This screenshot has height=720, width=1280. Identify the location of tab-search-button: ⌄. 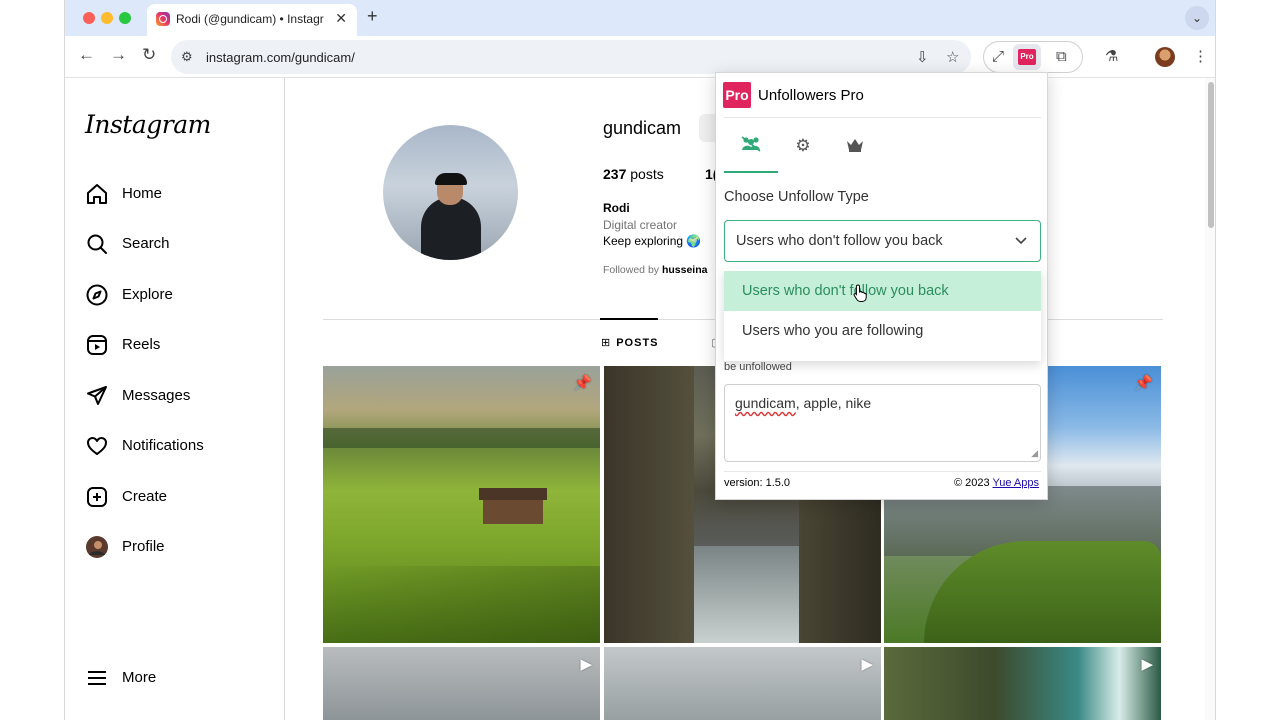
(1197, 18).